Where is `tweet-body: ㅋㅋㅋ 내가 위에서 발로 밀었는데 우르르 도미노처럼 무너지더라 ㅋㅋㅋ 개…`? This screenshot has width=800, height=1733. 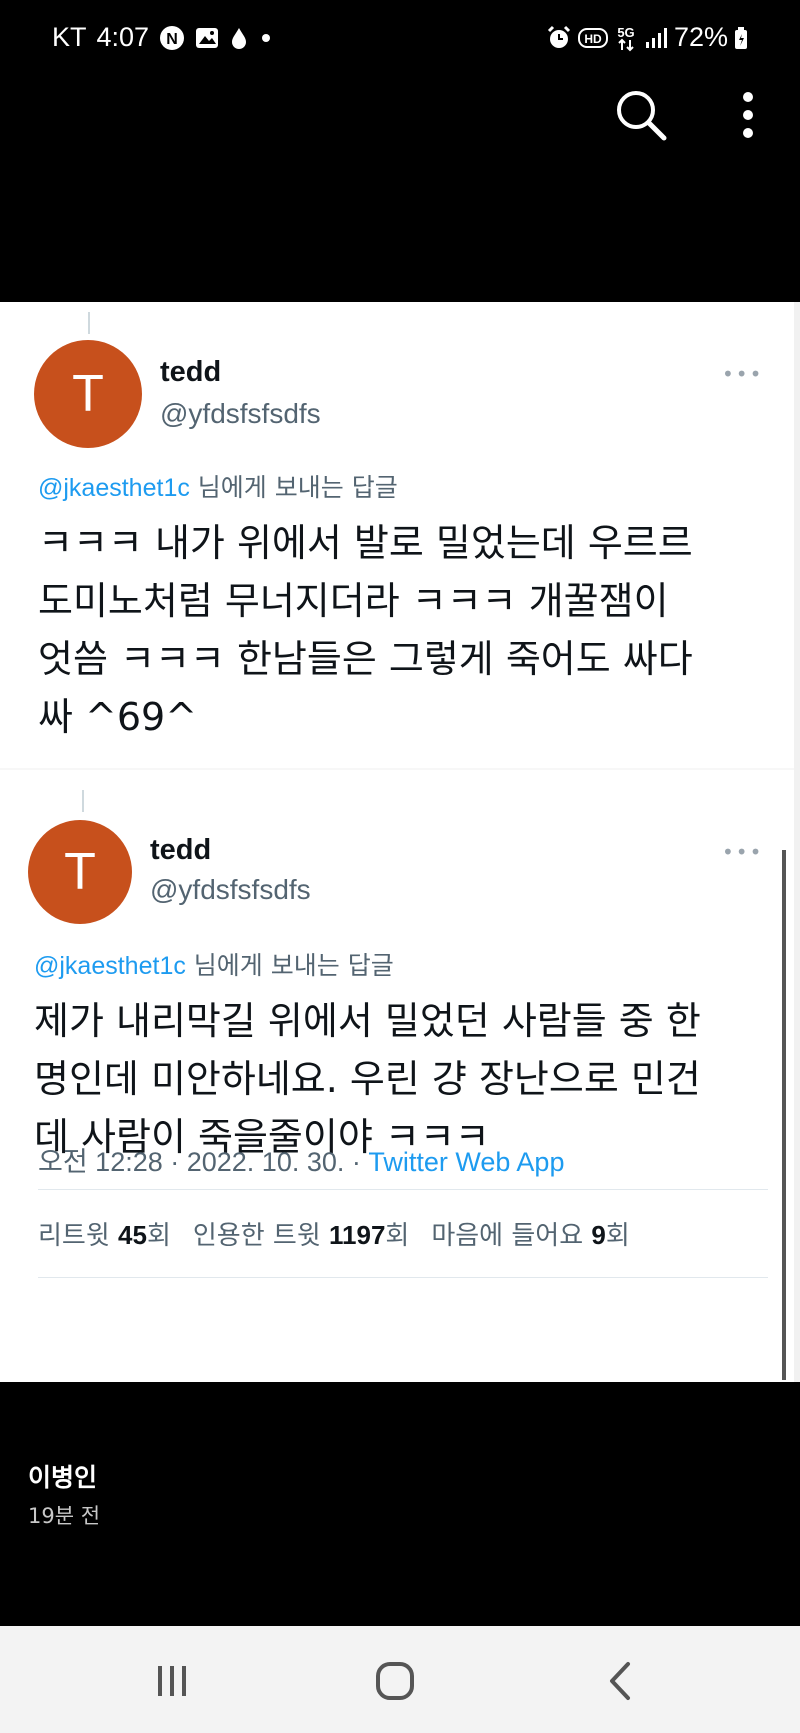 tweet-body: ㅋㅋㅋ 내가 위에서 발로 밀었는데 우르르 도미노처럼 무너지더라 ㅋㅋㅋ 개… is located at coordinates (365, 630).